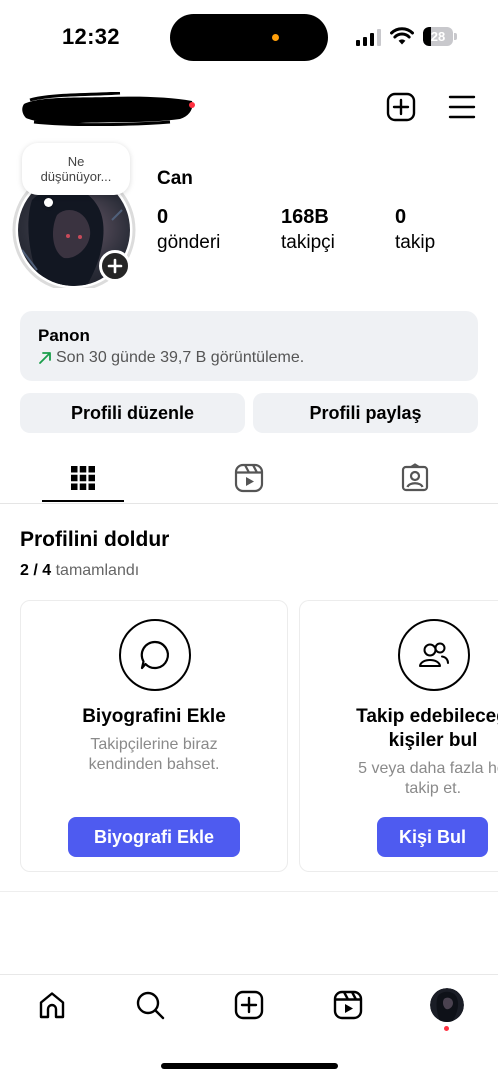  What do you see at coordinates (36, 570) in the screenshot?
I see `progress-count: 2 / 4` at bounding box center [36, 570].